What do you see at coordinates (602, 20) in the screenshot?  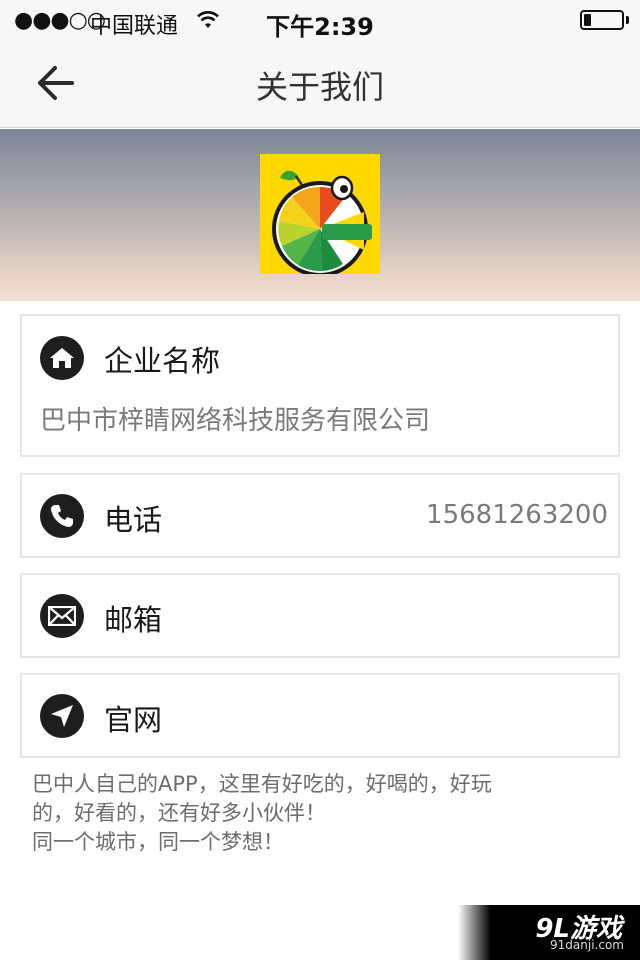 I see `battery-icon` at bounding box center [602, 20].